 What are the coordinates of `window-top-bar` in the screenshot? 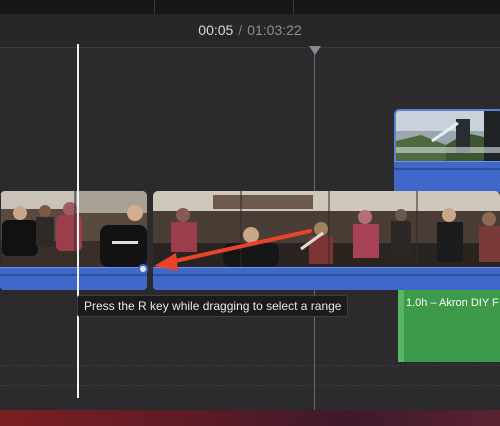 It's located at (250, 7).